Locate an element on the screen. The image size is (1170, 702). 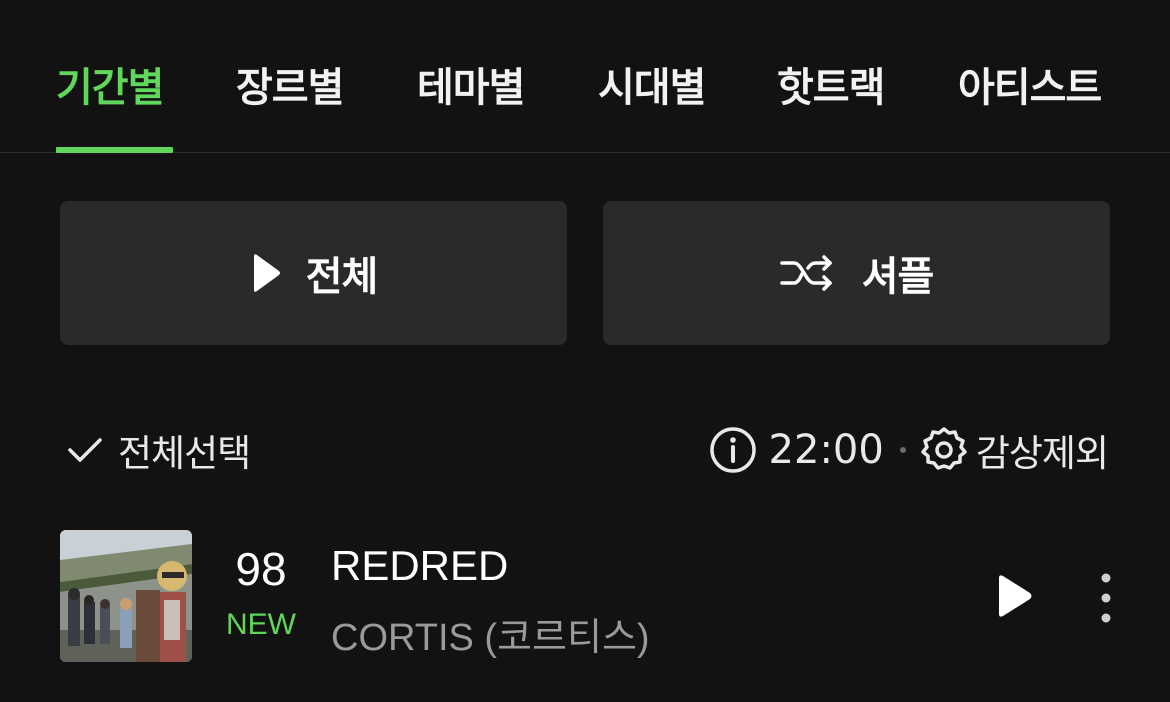
play-all-button: 전체 is located at coordinates (313, 273).